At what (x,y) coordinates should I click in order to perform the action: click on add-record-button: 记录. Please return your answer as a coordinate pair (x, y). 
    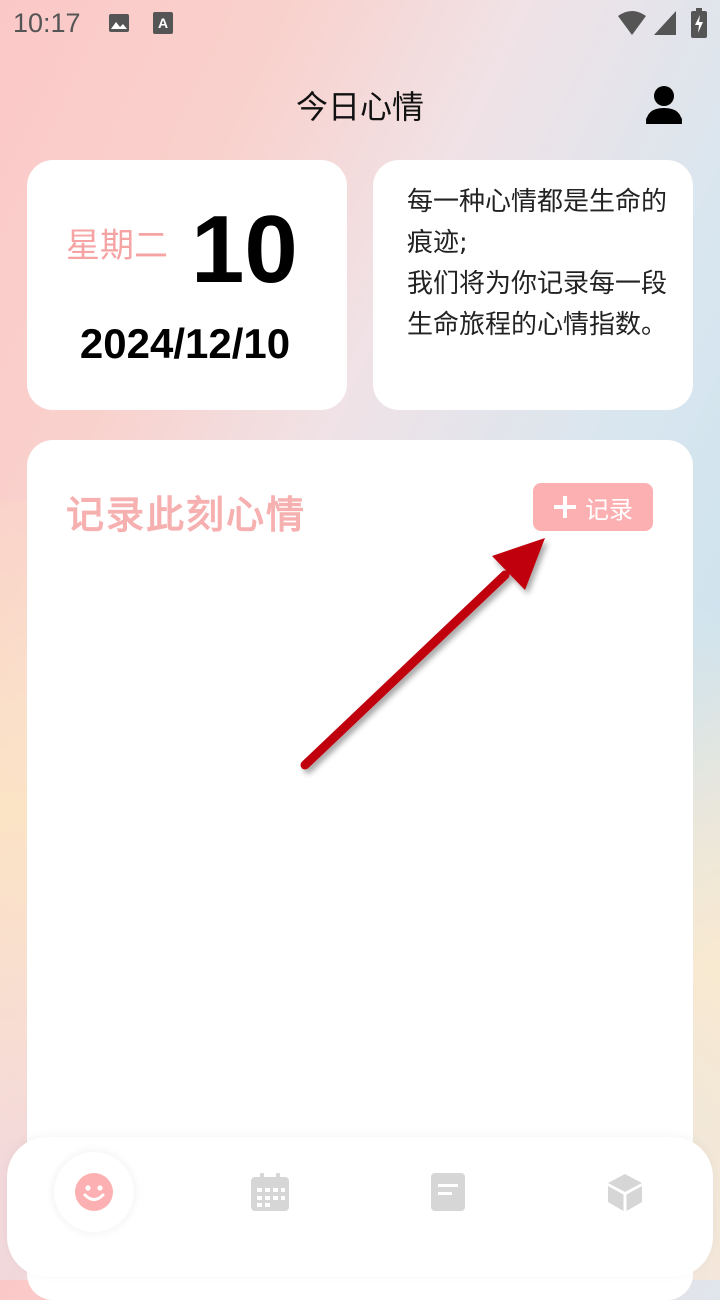
    Looking at the image, I should click on (593, 507).